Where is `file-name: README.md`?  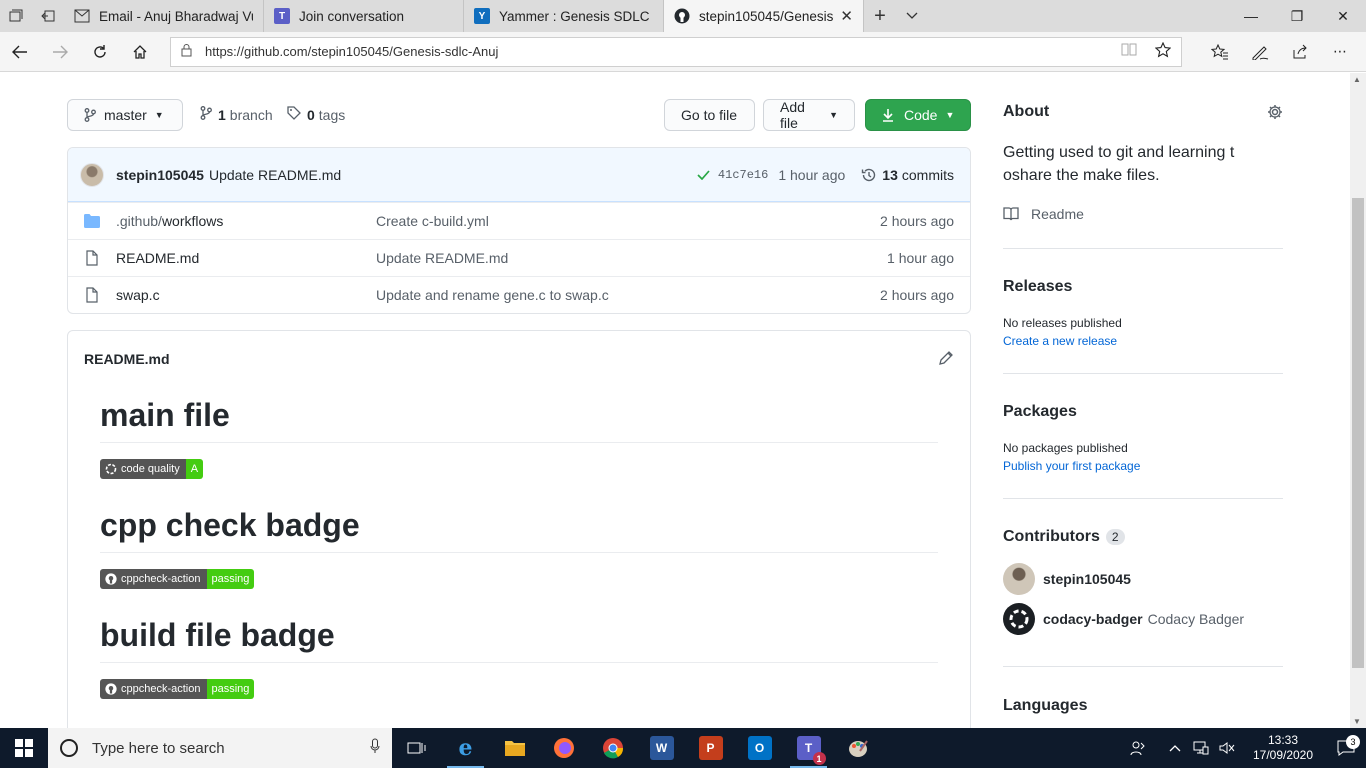
file-name: README.md is located at coordinates (246, 258).